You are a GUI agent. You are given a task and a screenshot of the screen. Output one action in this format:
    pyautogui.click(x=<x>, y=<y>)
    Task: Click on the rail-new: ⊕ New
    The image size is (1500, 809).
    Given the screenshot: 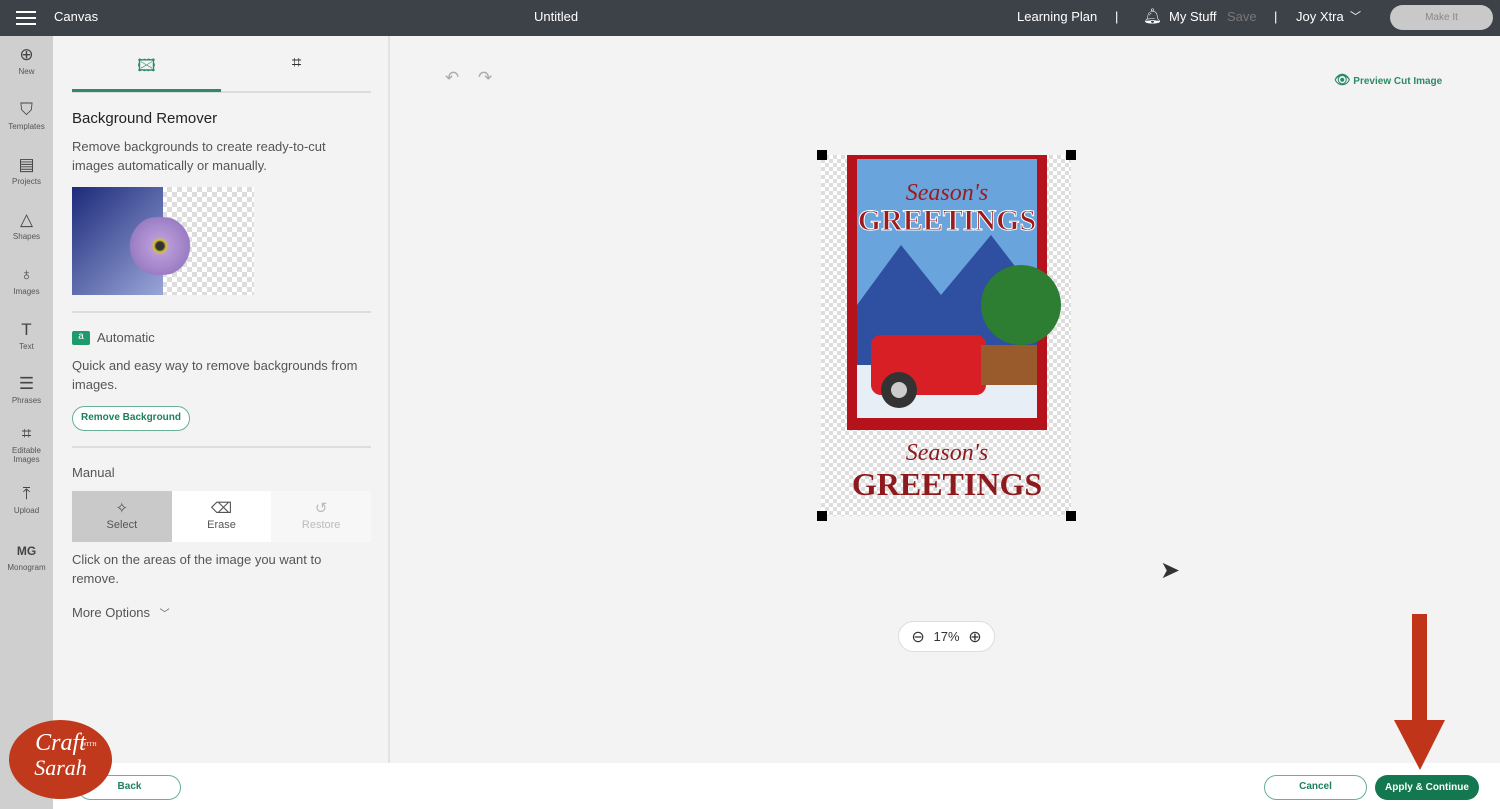 What is the action you would take?
    pyautogui.click(x=26, y=60)
    